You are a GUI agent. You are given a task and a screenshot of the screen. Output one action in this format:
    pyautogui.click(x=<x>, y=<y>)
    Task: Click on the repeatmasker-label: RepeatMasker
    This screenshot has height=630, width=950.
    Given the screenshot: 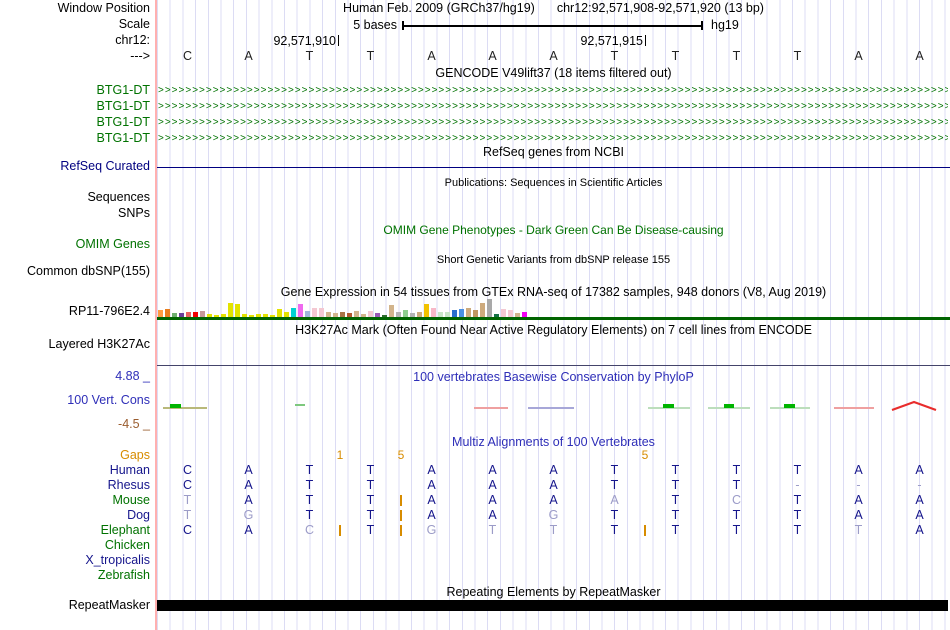 What is the action you would take?
    pyautogui.click(x=75, y=605)
    